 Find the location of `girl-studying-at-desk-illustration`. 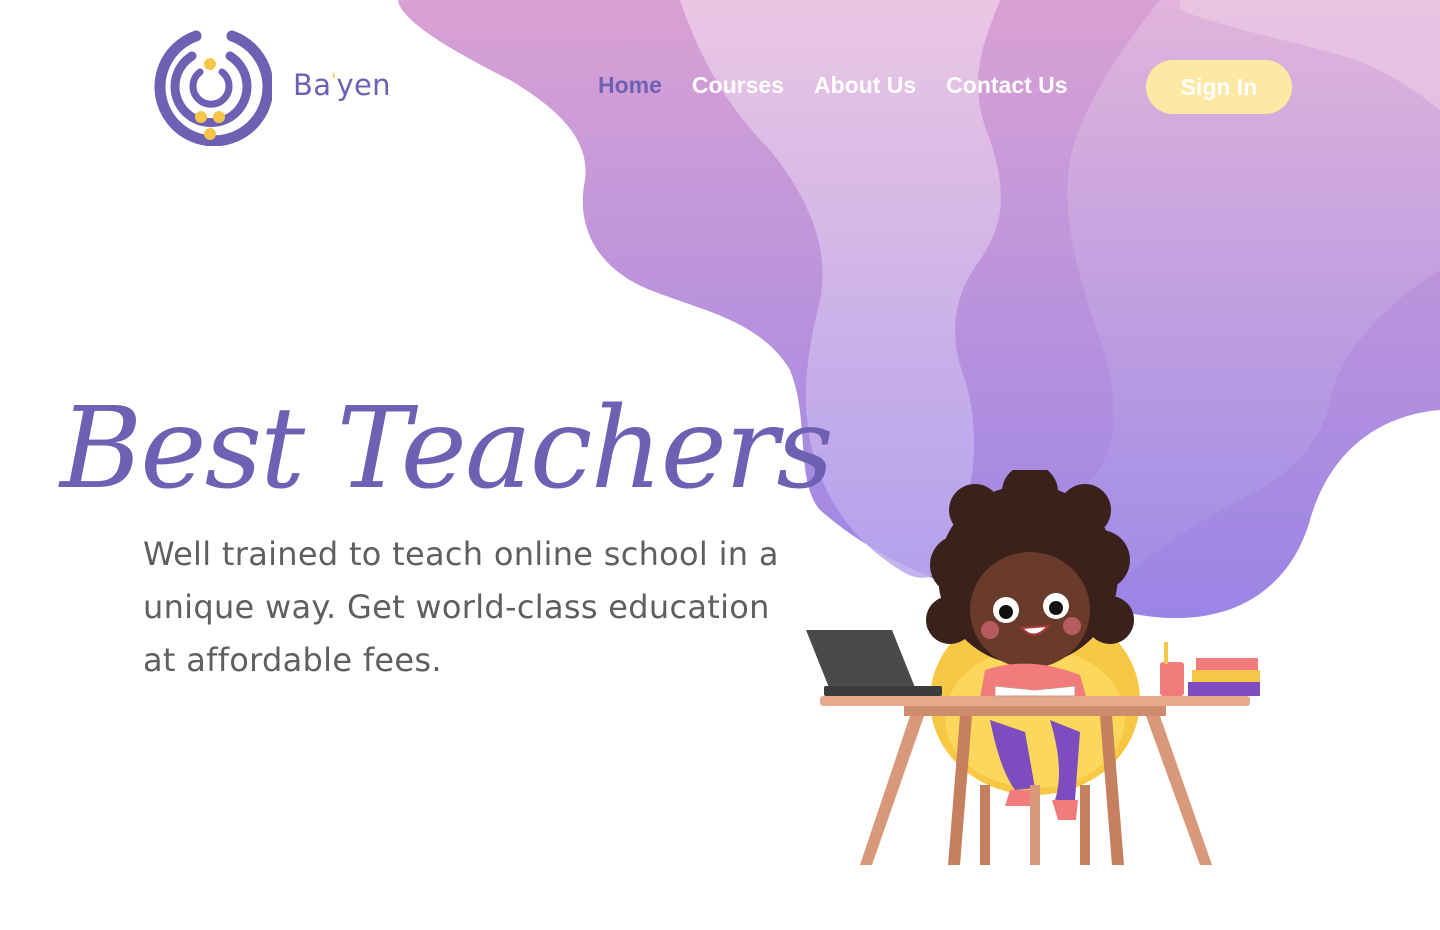

girl-studying-at-desk-illustration is located at coordinates (1033, 667).